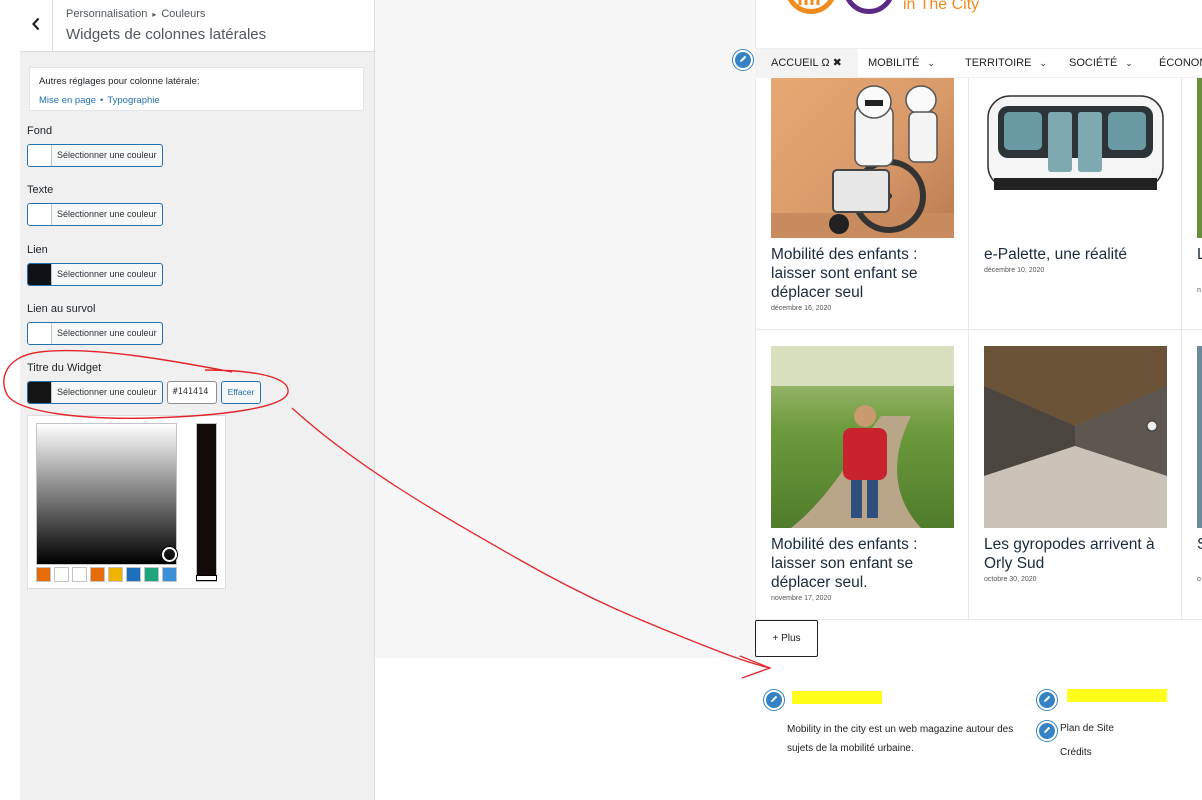 This screenshot has height=800, width=1202. What do you see at coordinates (1199, 579) in the screenshot?
I see `post-date: o` at bounding box center [1199, 579].